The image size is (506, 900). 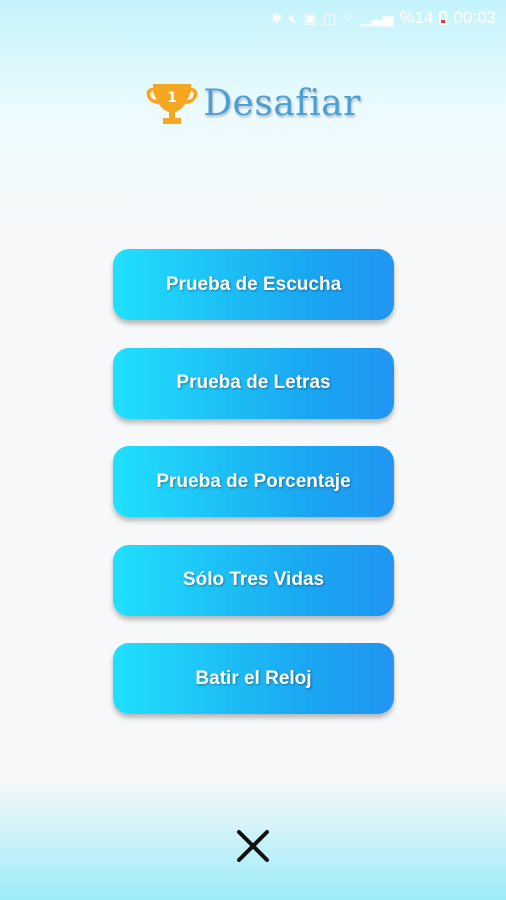 What do you see at coordinates (253, 481) in the screenshot?
I see `percentage-test-button: Prueba de Porcentaje` at bounding box center [253, 481].